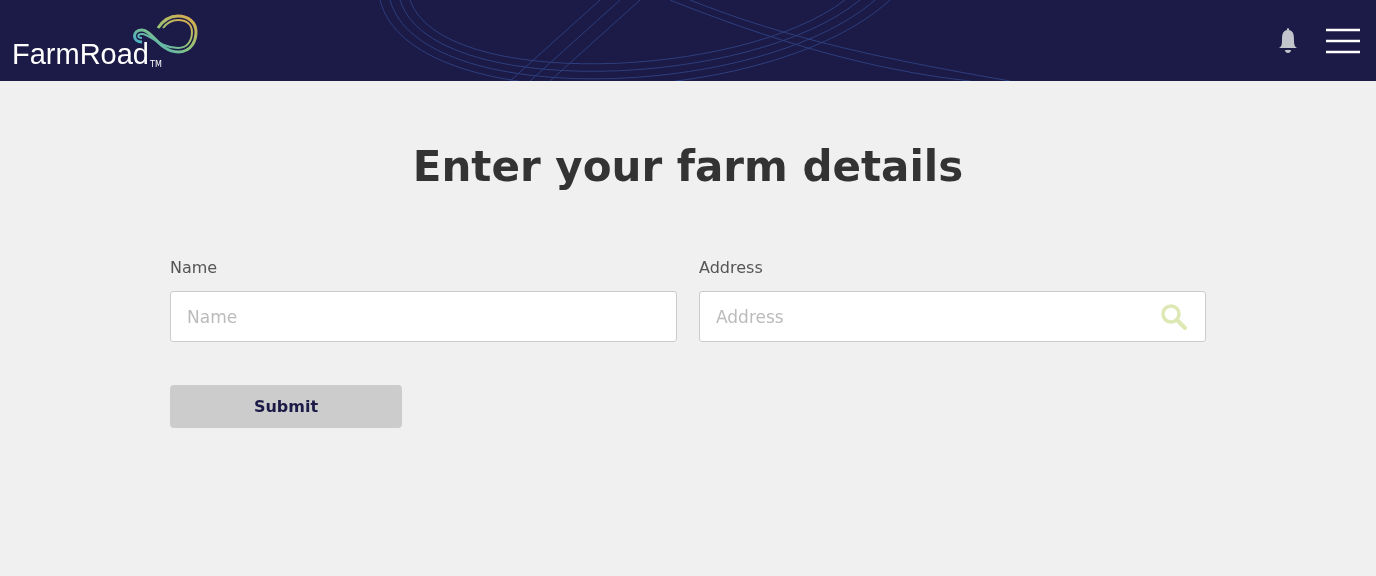  I want to click on page-title: Enter your farm details, so click(688, 167).